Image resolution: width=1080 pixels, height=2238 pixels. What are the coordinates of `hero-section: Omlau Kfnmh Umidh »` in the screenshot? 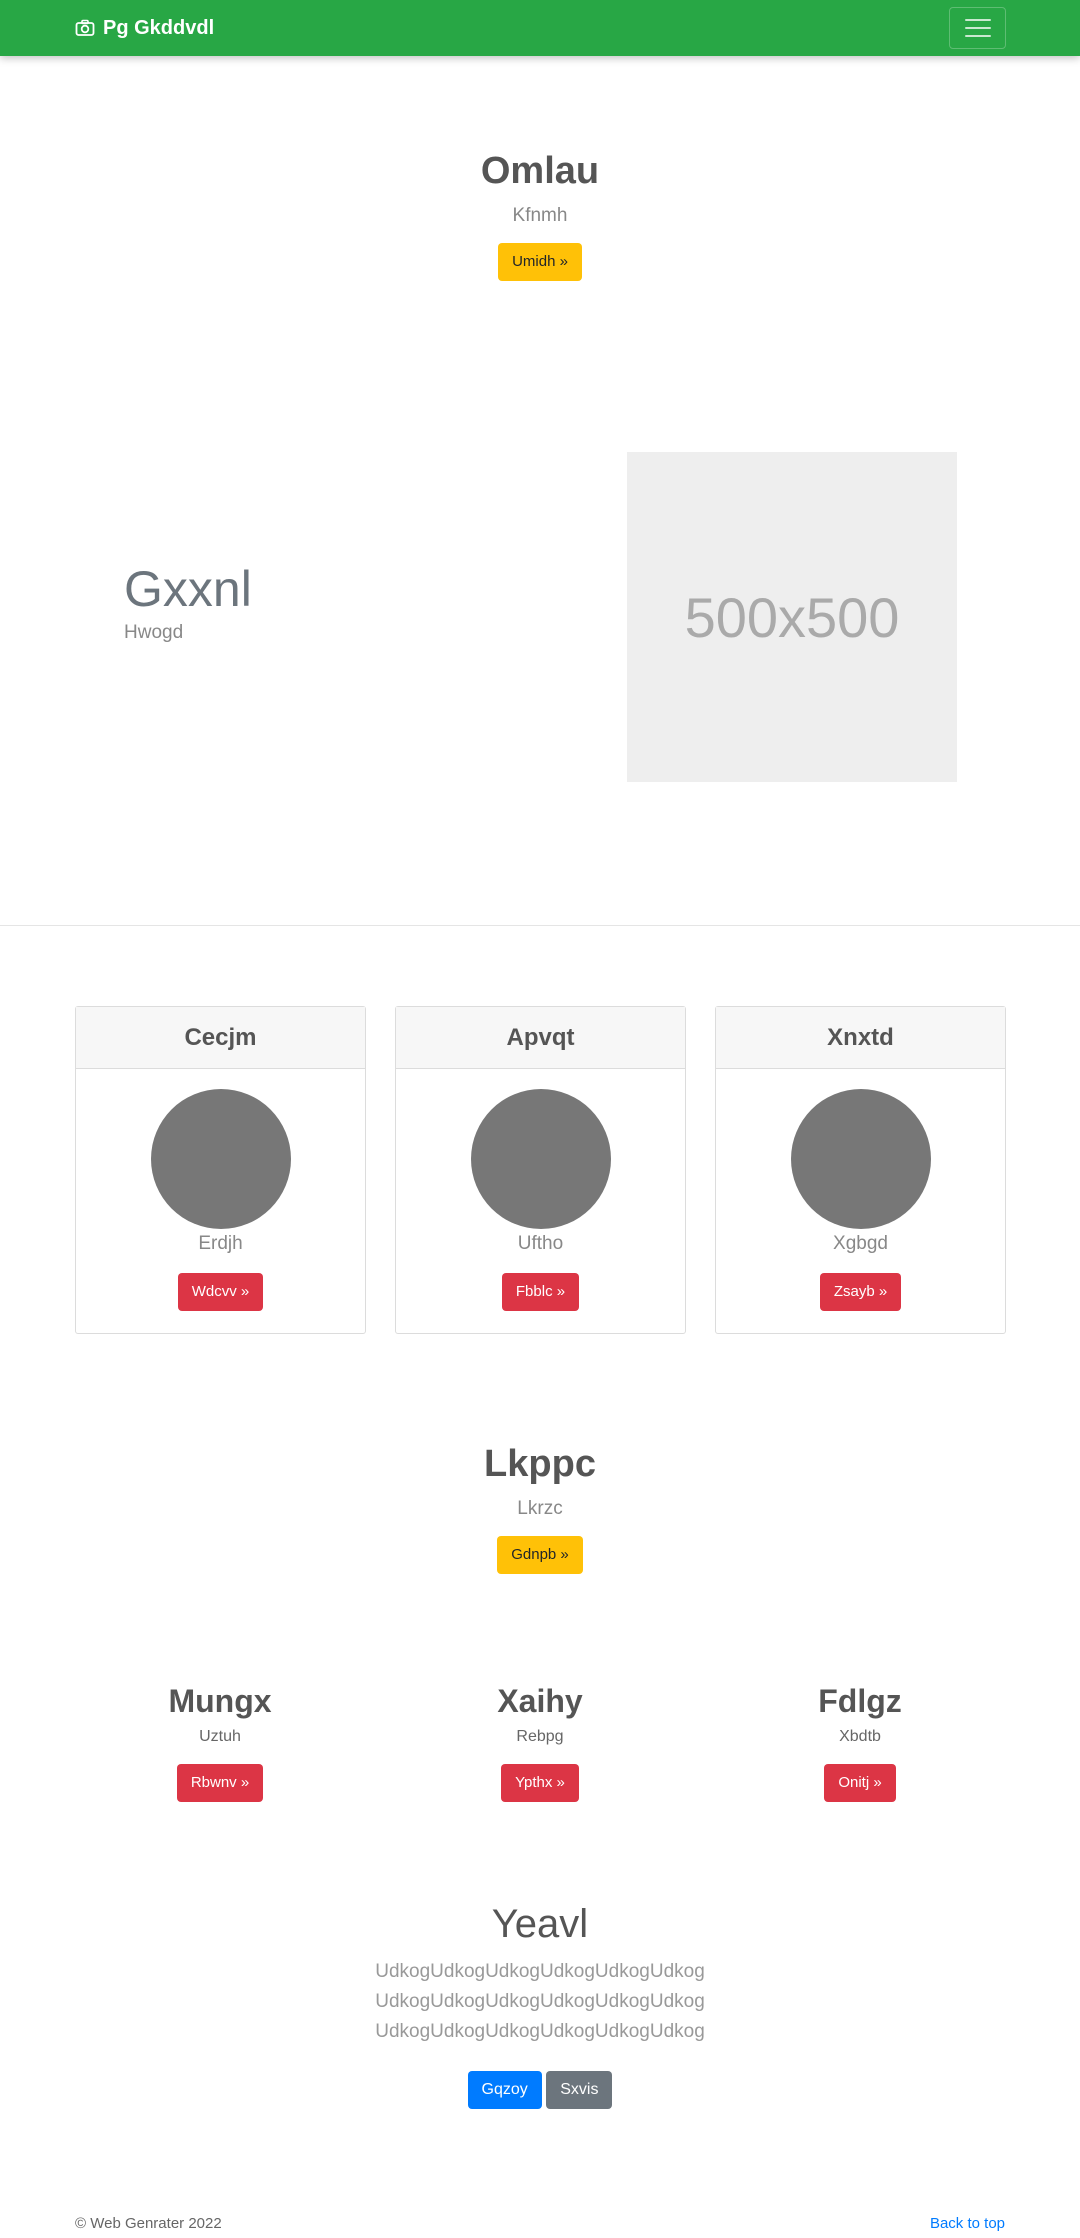 It's located at (540, 215).